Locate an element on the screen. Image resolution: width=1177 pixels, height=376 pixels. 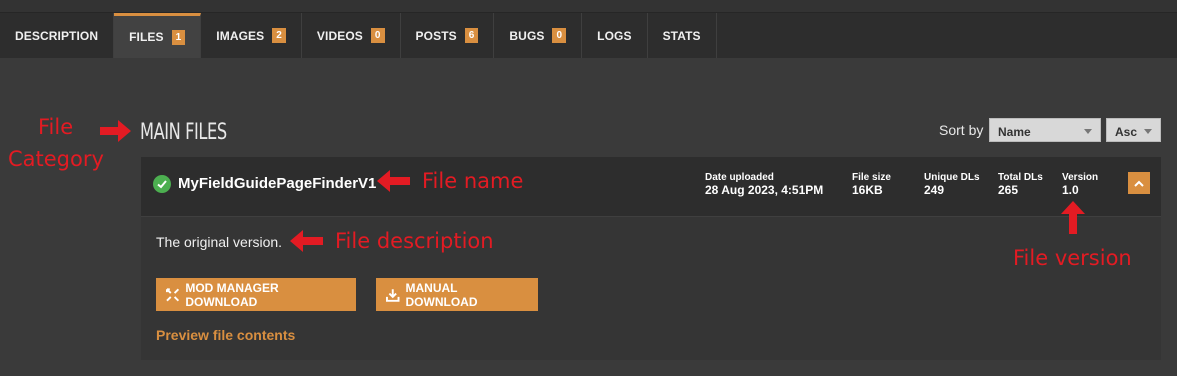
stat-value: 16KB is located at coordinates (867, 190).